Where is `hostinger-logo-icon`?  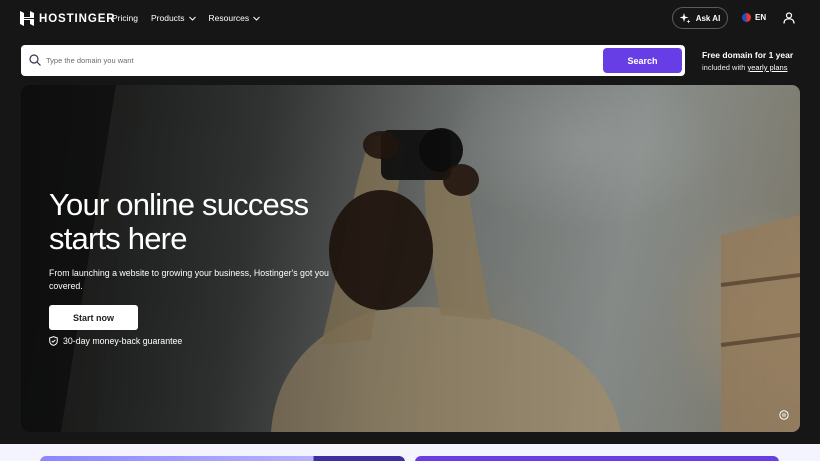
hostinger-logo-icon is located at coordinates (27, 18).